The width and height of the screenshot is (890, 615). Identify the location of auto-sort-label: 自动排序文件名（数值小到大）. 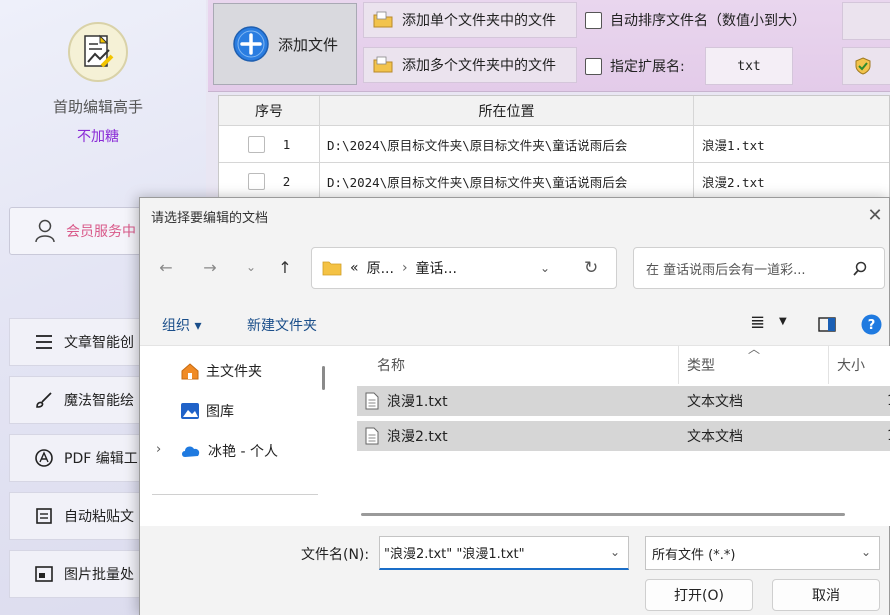
(708, 21).